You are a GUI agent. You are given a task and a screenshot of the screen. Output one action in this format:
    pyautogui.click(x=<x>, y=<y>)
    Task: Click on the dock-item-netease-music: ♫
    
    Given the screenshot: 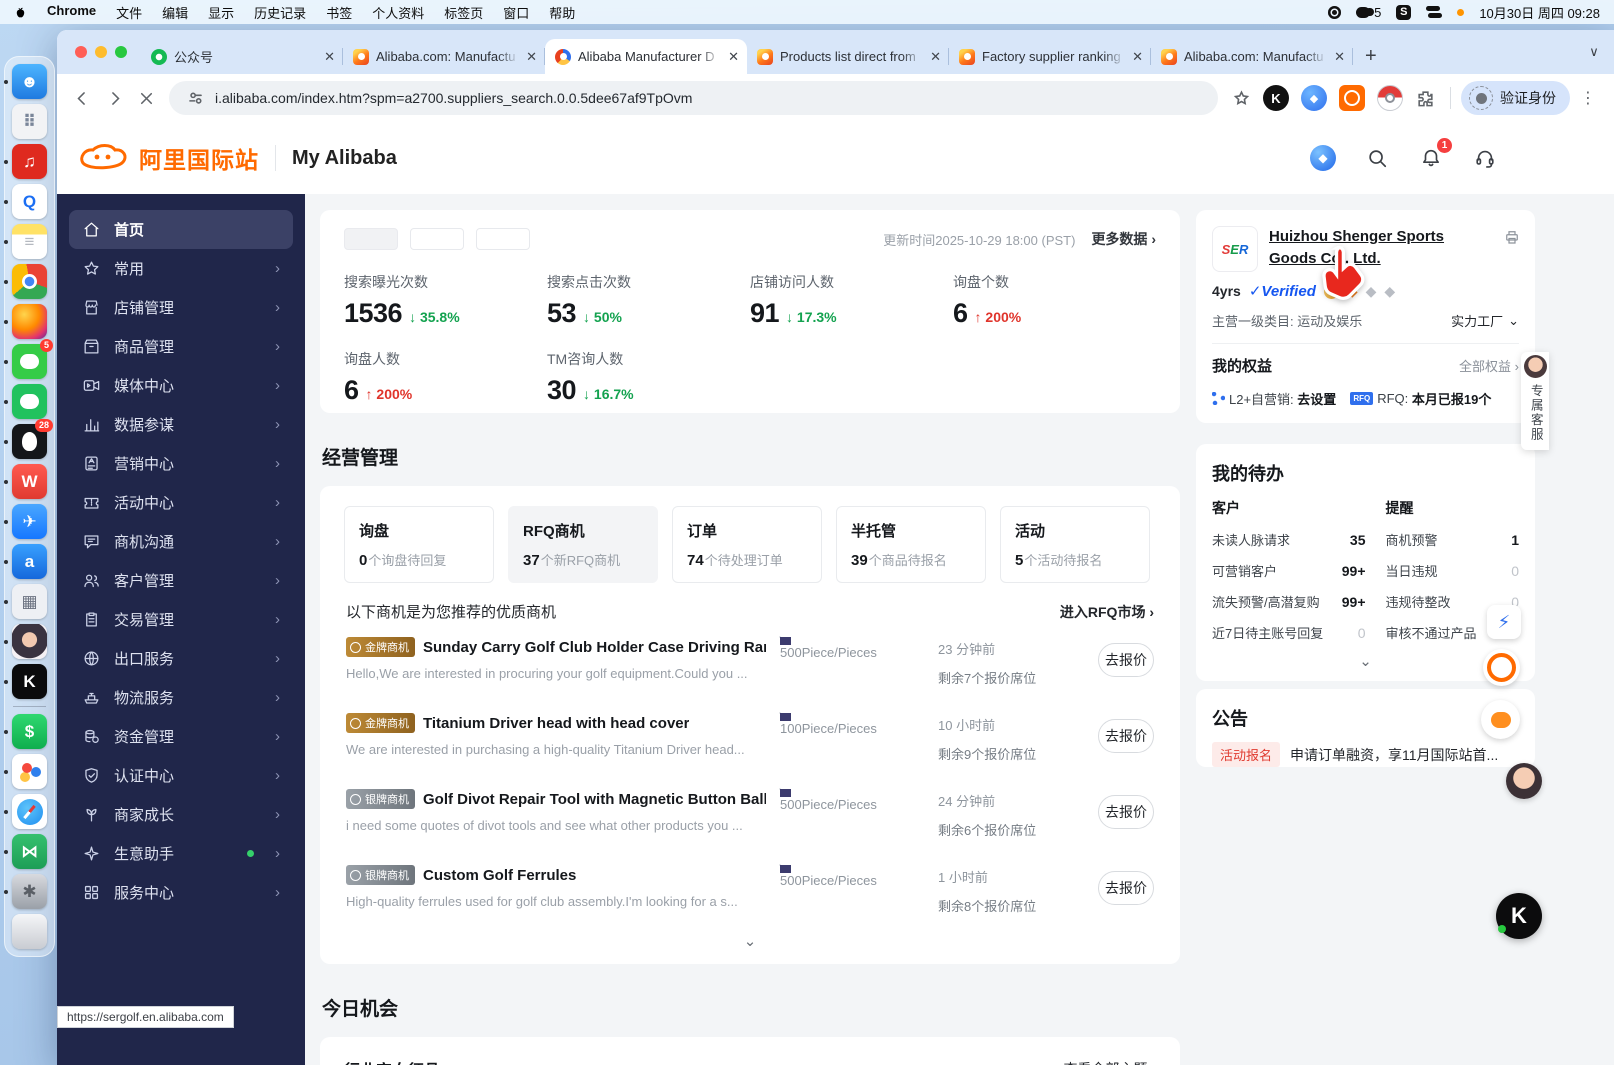 What is the action you would take?
    pyautogui.click(x=25, y=161)
    